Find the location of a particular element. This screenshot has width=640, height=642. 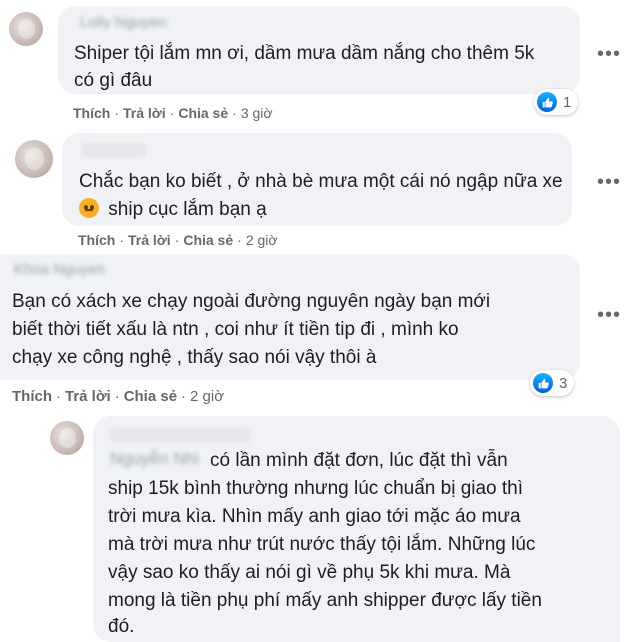

comment-line: có lần mình đặt đơn, lúc đặt thì vẫn is located at coordinates (359, 460).